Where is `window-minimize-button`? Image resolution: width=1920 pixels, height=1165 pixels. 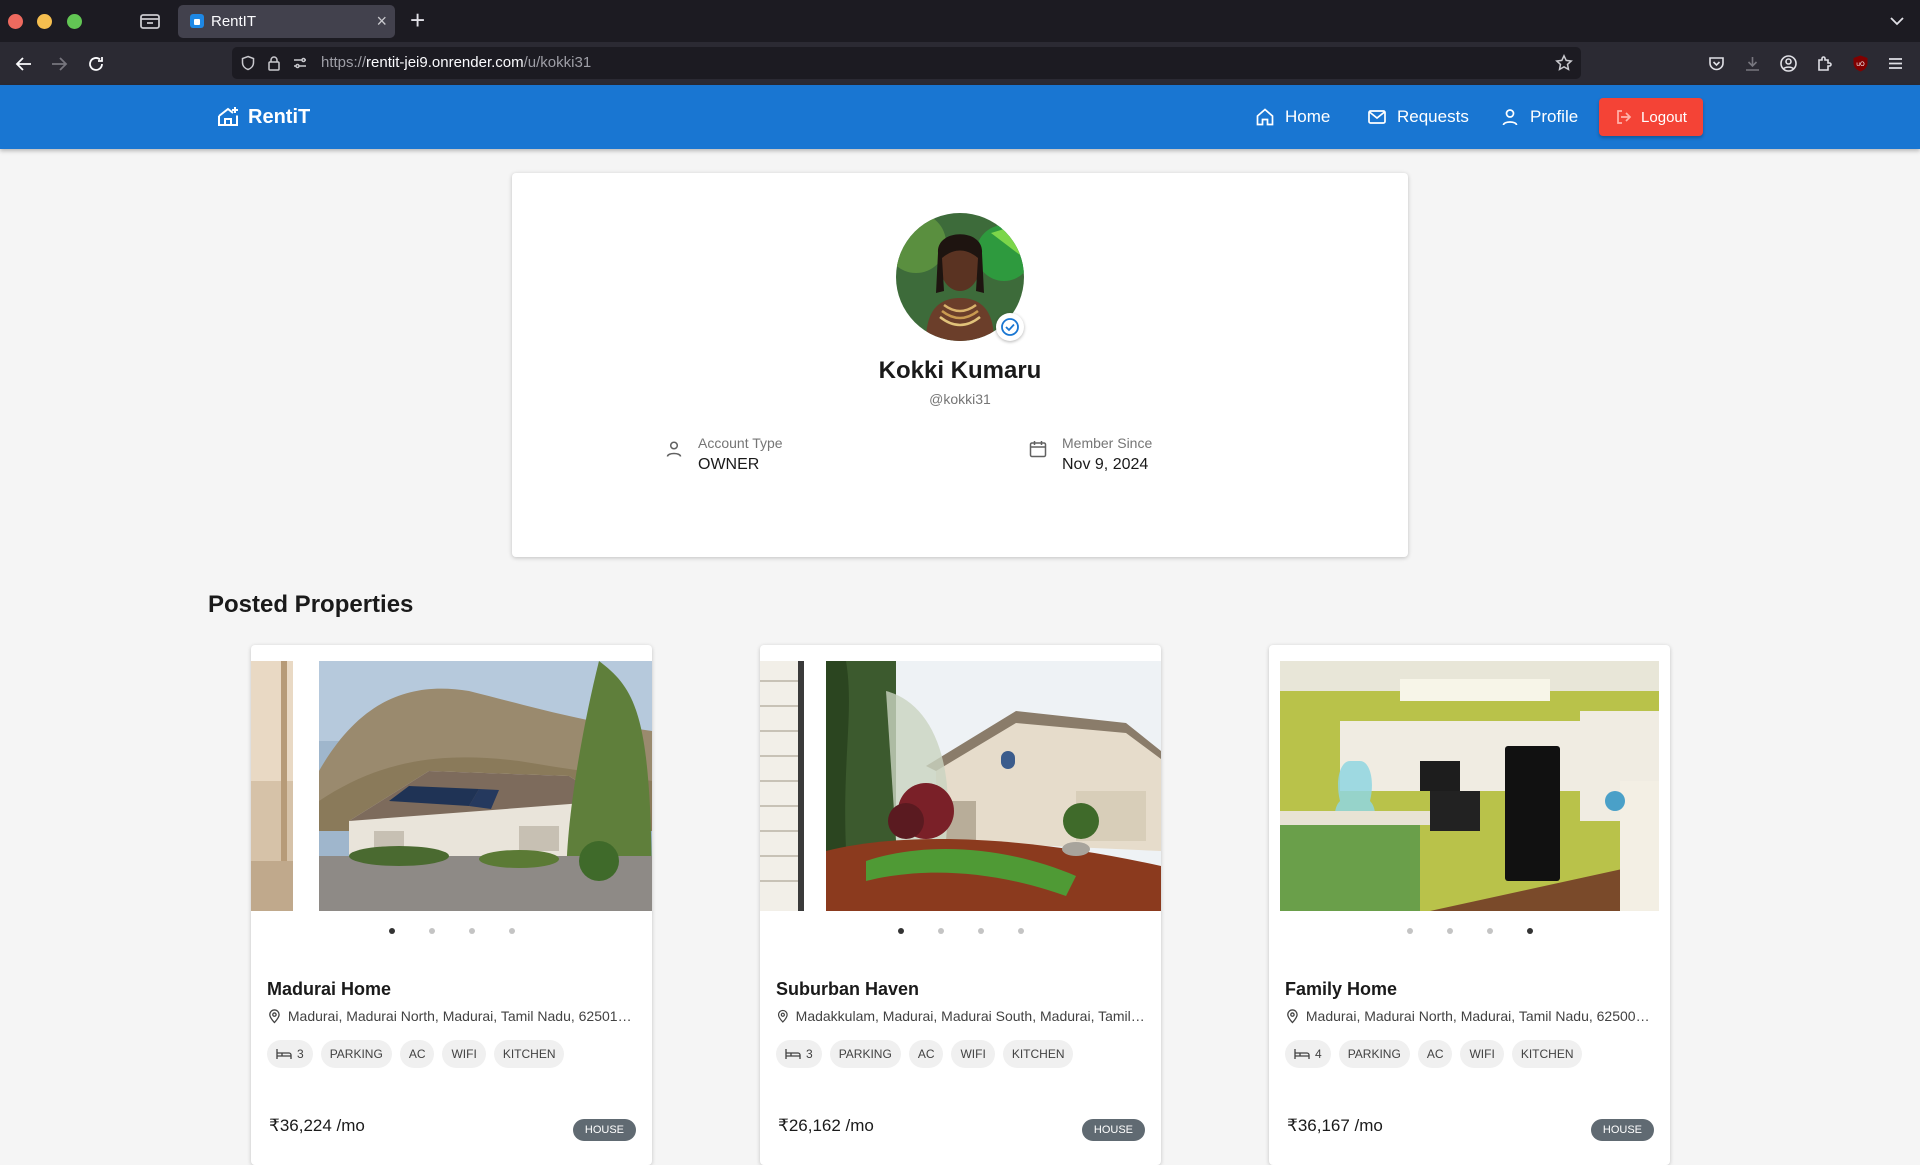
window-minimize-button is located at coordinates (44, 21).